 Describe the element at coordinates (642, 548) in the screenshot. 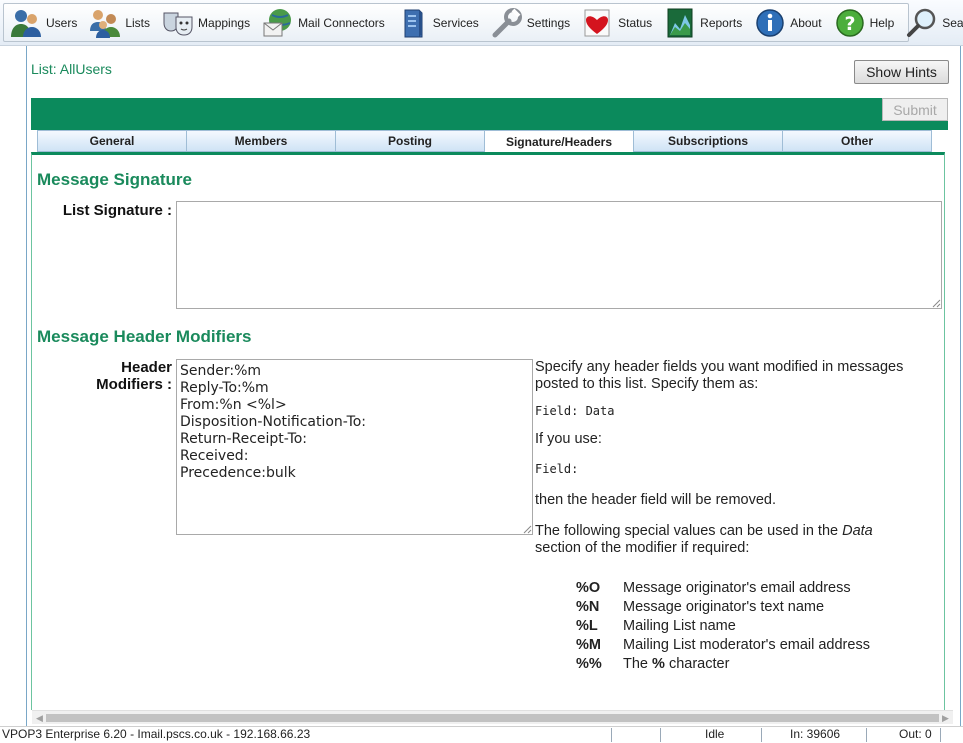

I see `help-special-post: section of the modifier if required:` at that location.